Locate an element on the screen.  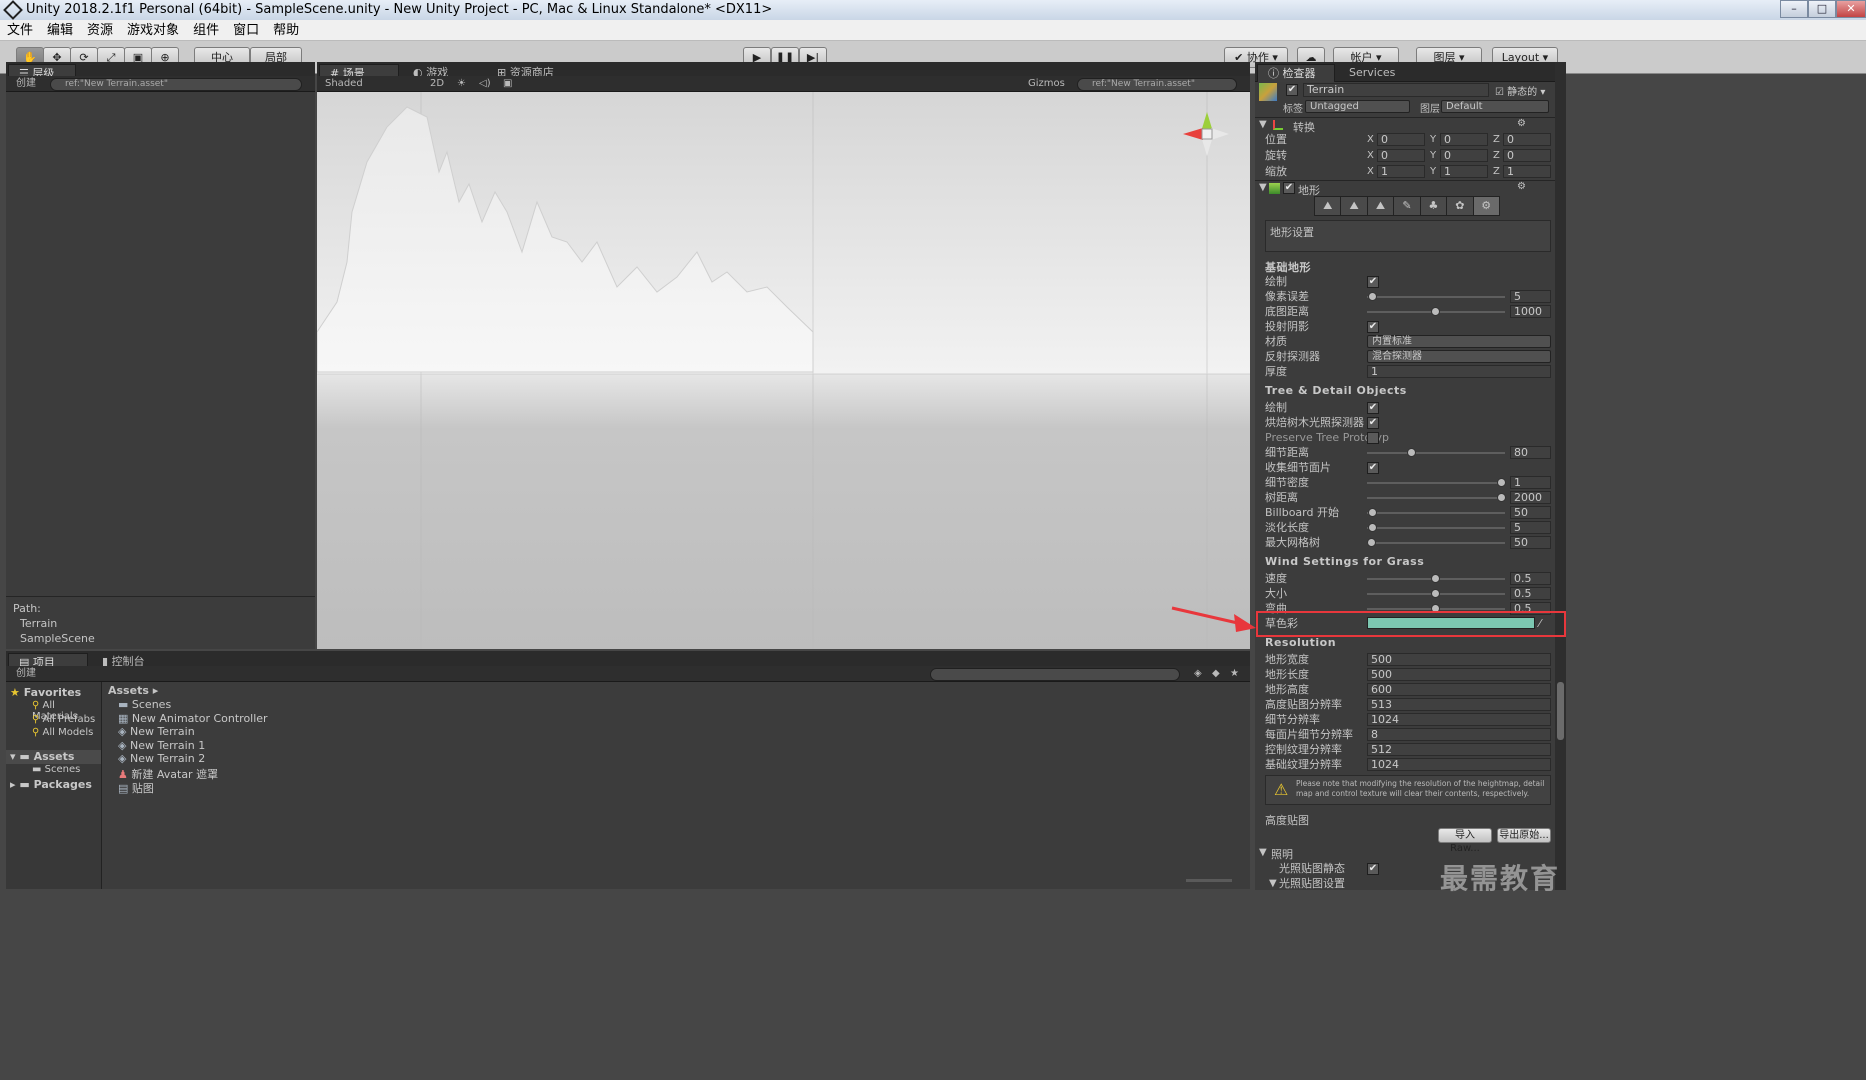
object-active-checkbox: ✔ is located at coordinates (1292, 90).